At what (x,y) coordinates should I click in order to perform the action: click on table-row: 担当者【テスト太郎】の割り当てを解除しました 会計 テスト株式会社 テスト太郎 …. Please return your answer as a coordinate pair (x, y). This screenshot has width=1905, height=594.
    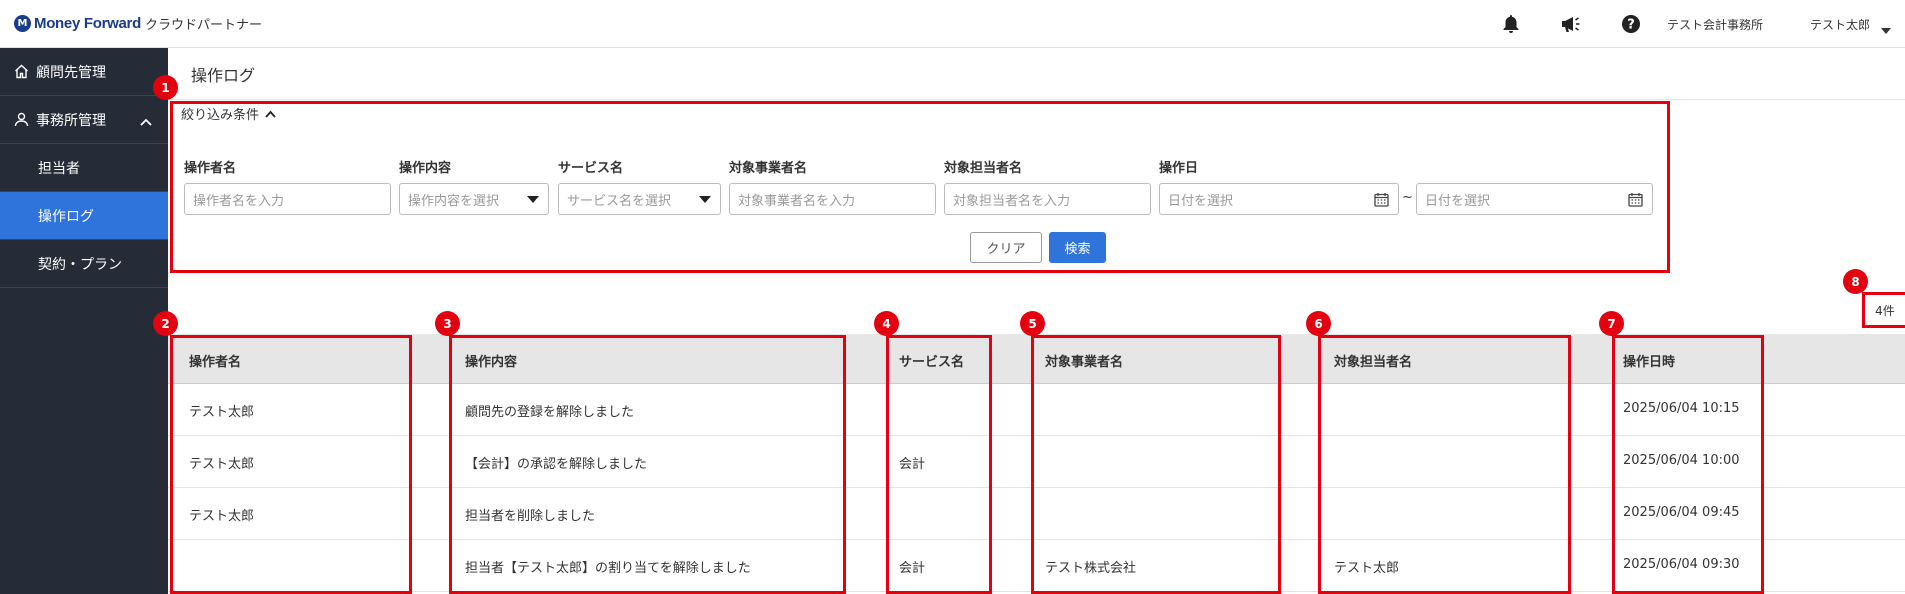
    Looking at the image, I should click on (1036, 566).